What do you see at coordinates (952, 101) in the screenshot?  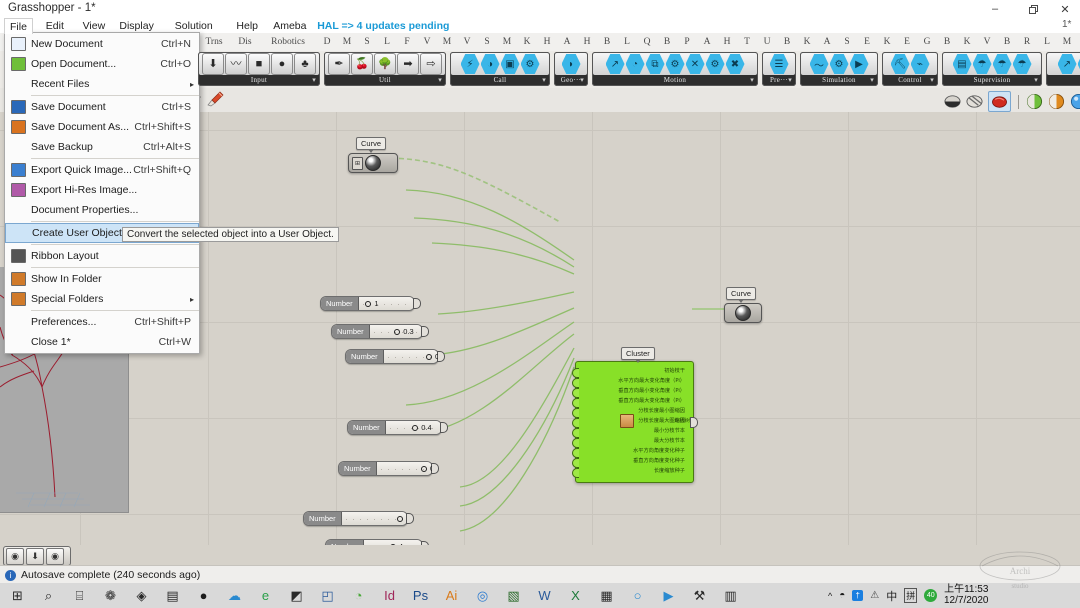 I see `preview-shaded-icon` at bounding box center [952, 101].